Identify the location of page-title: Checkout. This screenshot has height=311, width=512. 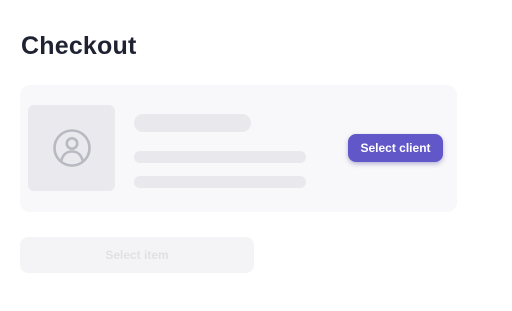
(79, 46).